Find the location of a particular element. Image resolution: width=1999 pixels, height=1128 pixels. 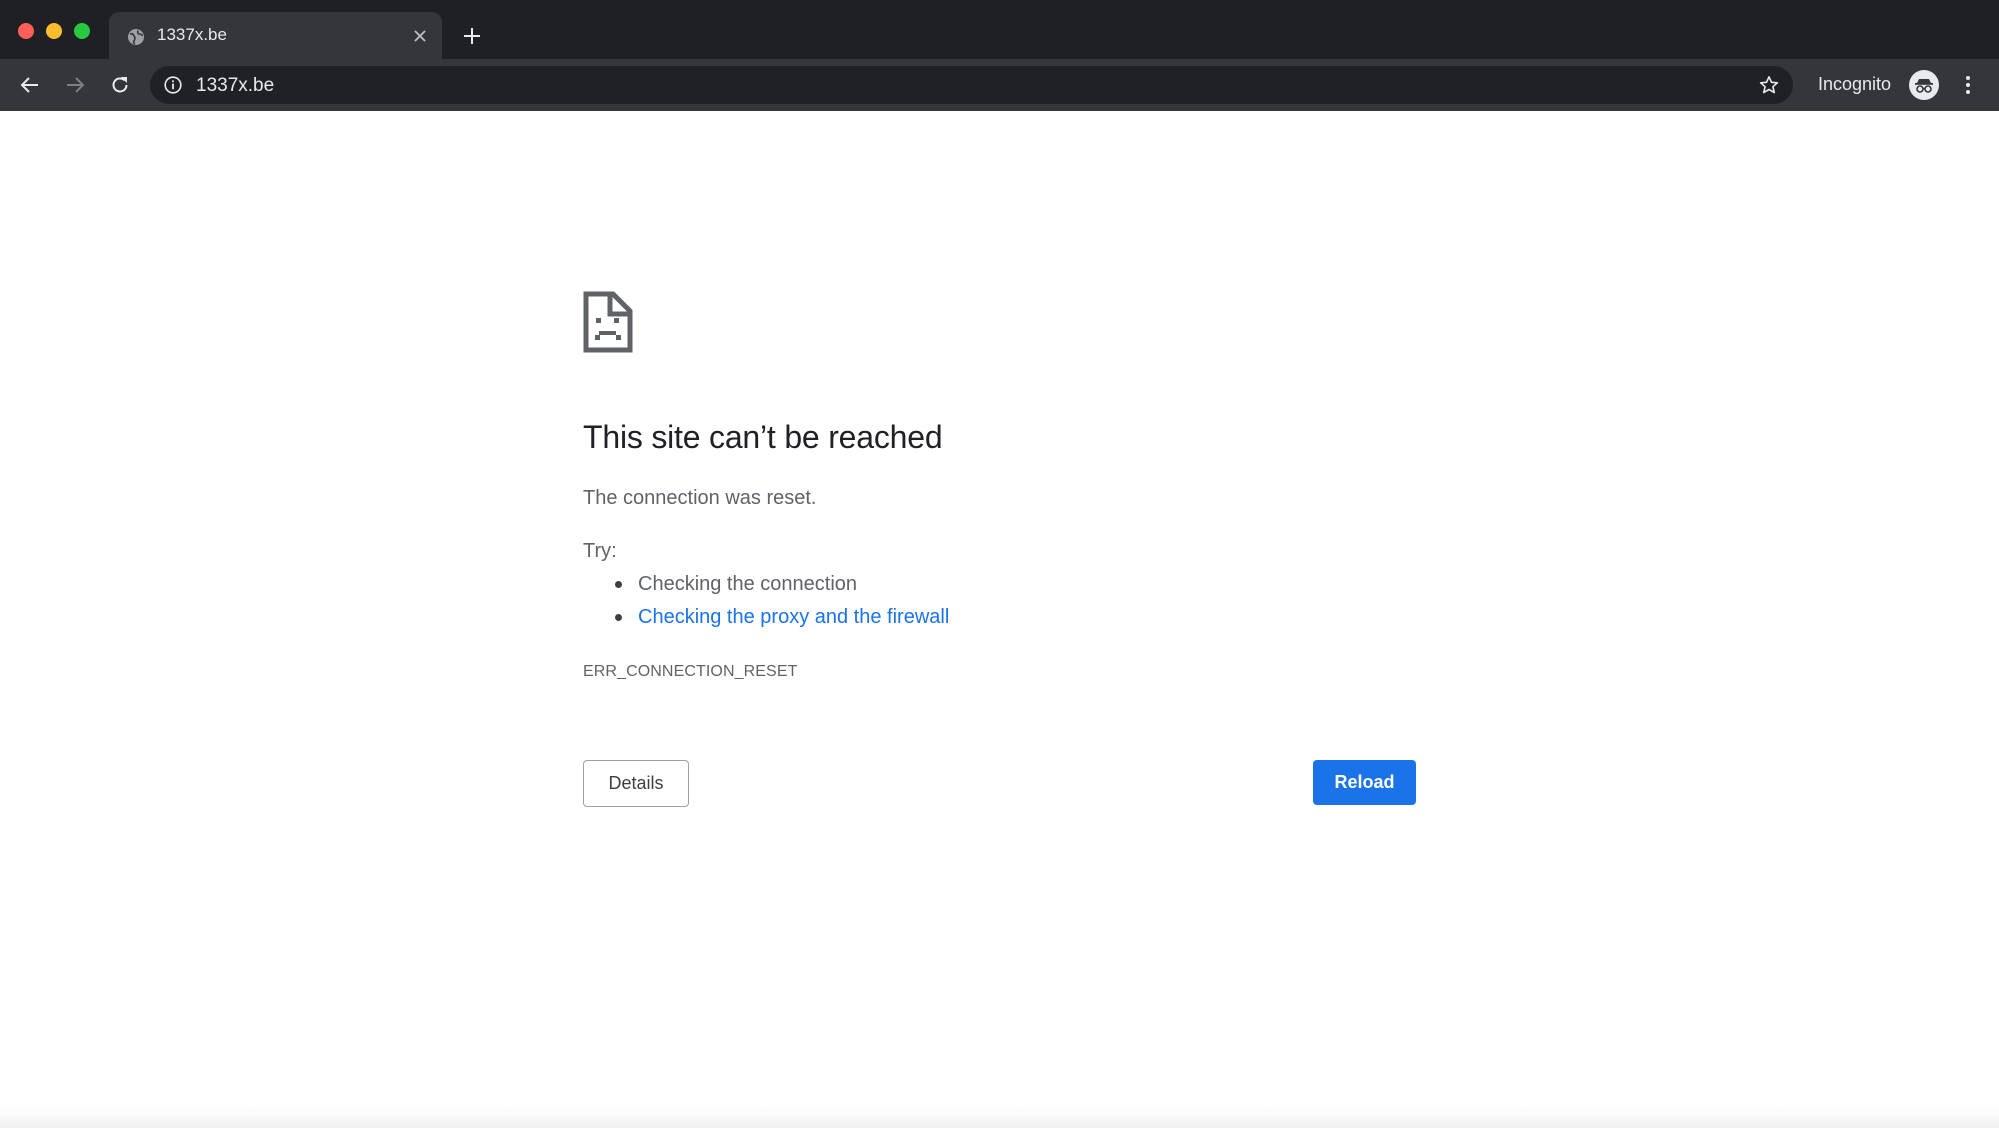

reload-button is located at coordinates (120, 85).